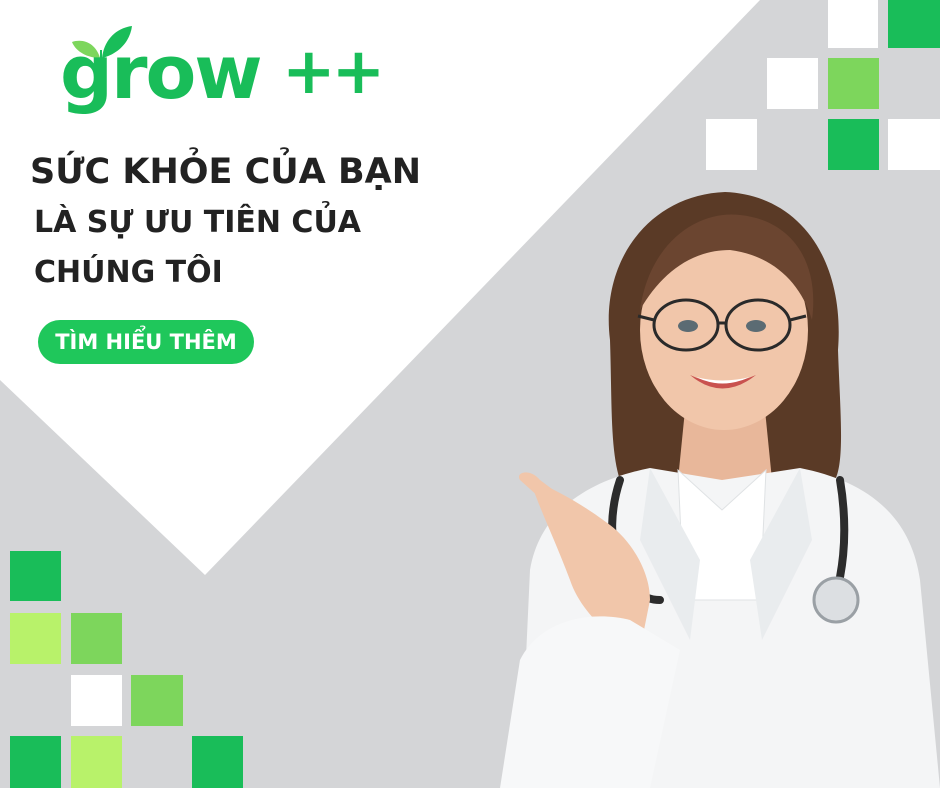  I want to click on headline-line-3: CHÚNG TÔI, so click(128, 272).